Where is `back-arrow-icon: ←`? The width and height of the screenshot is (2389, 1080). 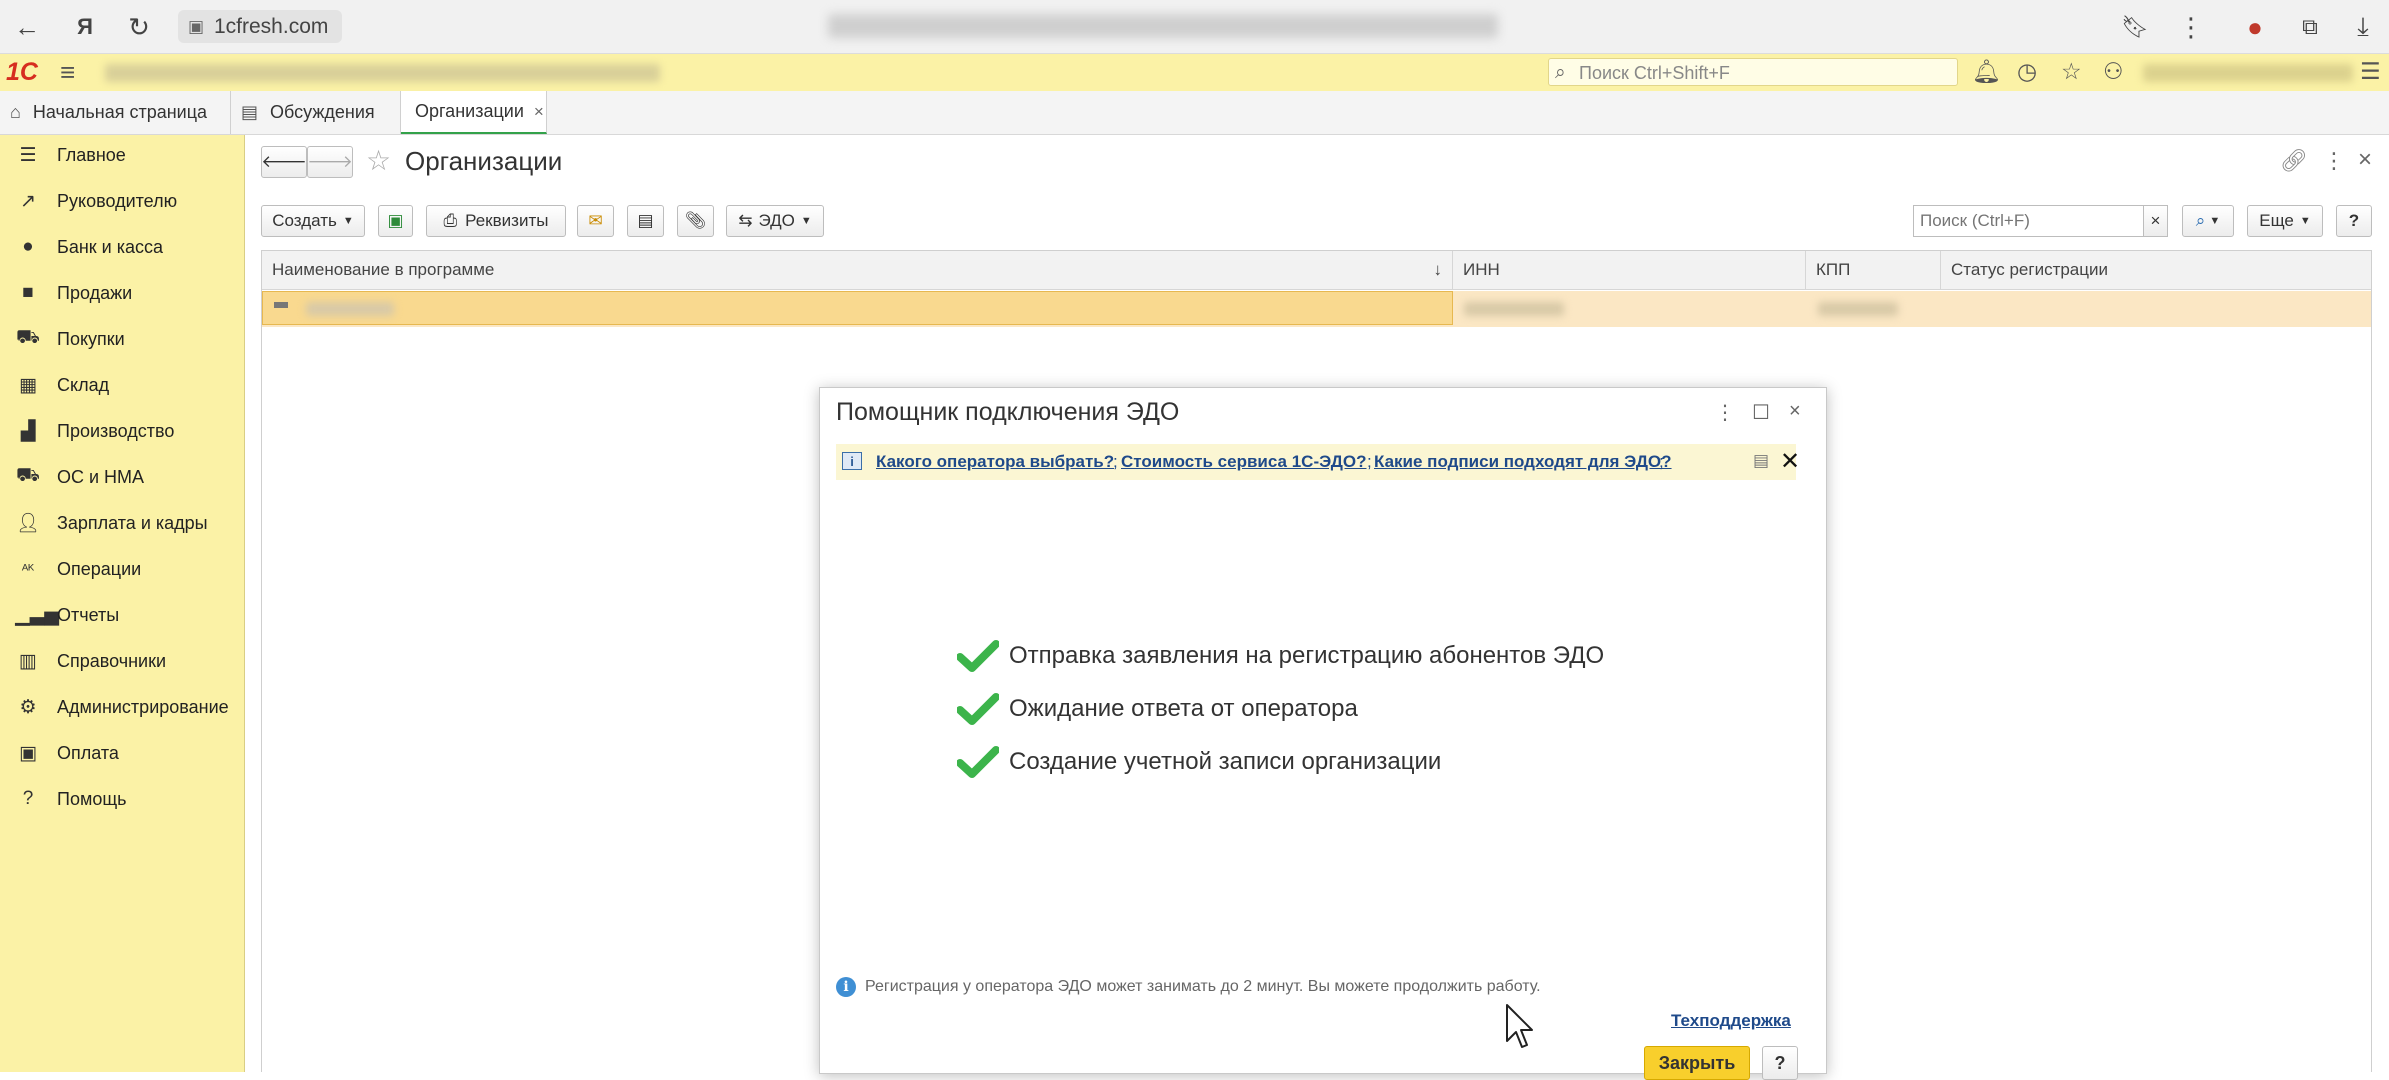
back-arrow-icon: ← is located at coordinates (27, 27).